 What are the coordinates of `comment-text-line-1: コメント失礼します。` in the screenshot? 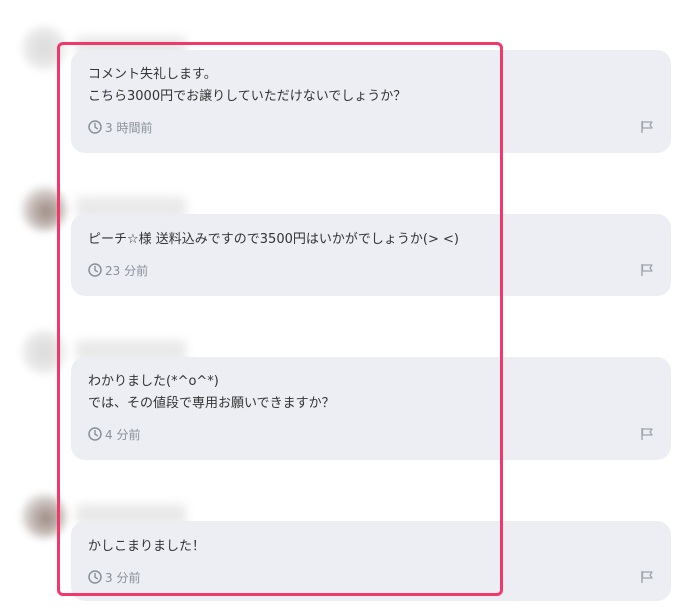 It's located at (152, 74).